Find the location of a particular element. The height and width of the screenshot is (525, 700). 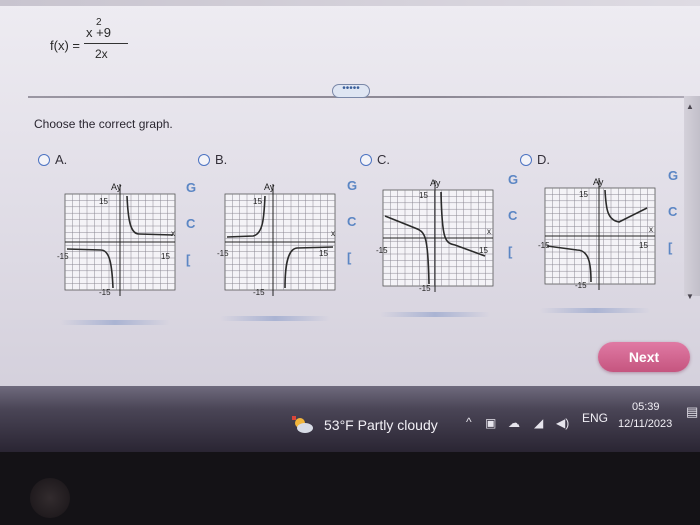

graph-c-tick-bottom: -15 is located at coordinates (425, 288).